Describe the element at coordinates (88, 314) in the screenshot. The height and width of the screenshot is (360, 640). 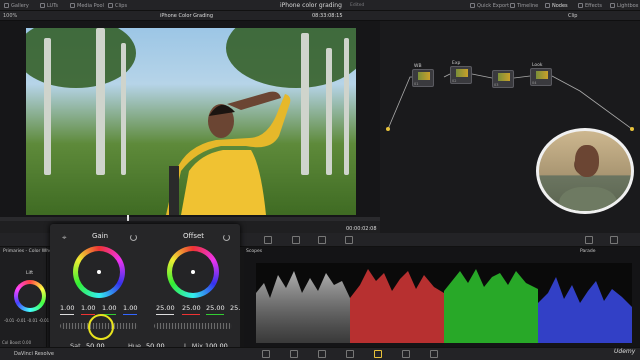
I see `gain-r-line` at that location.